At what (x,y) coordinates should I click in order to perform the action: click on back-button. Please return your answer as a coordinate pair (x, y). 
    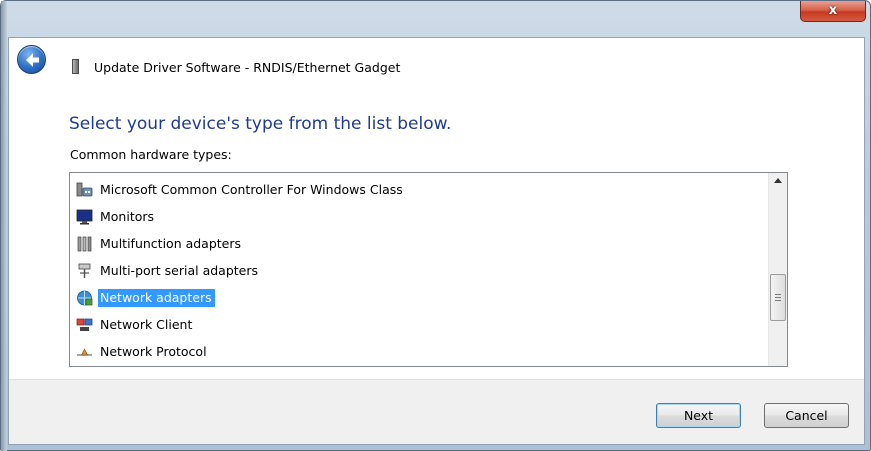
    Looking at the image, I should click on (31, 59).